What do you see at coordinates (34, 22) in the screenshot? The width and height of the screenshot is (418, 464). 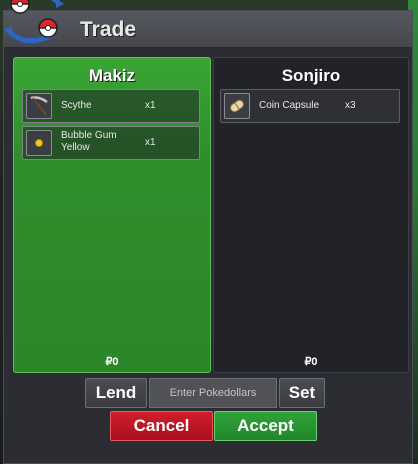 I see `pokeball-trade-logo-icon` at bounding box center [34, 22].